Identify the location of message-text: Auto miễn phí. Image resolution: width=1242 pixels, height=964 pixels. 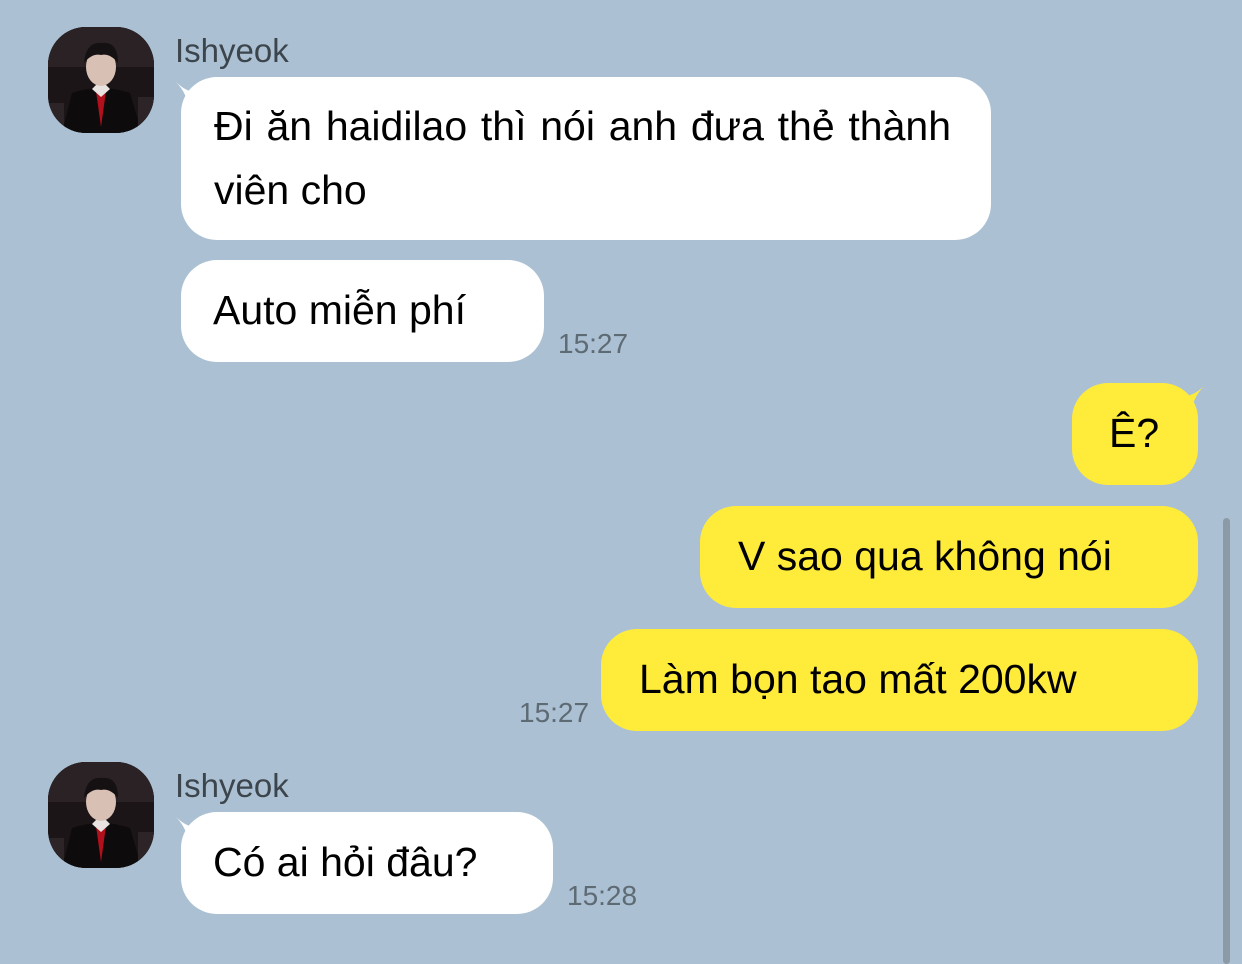
(339, 310).